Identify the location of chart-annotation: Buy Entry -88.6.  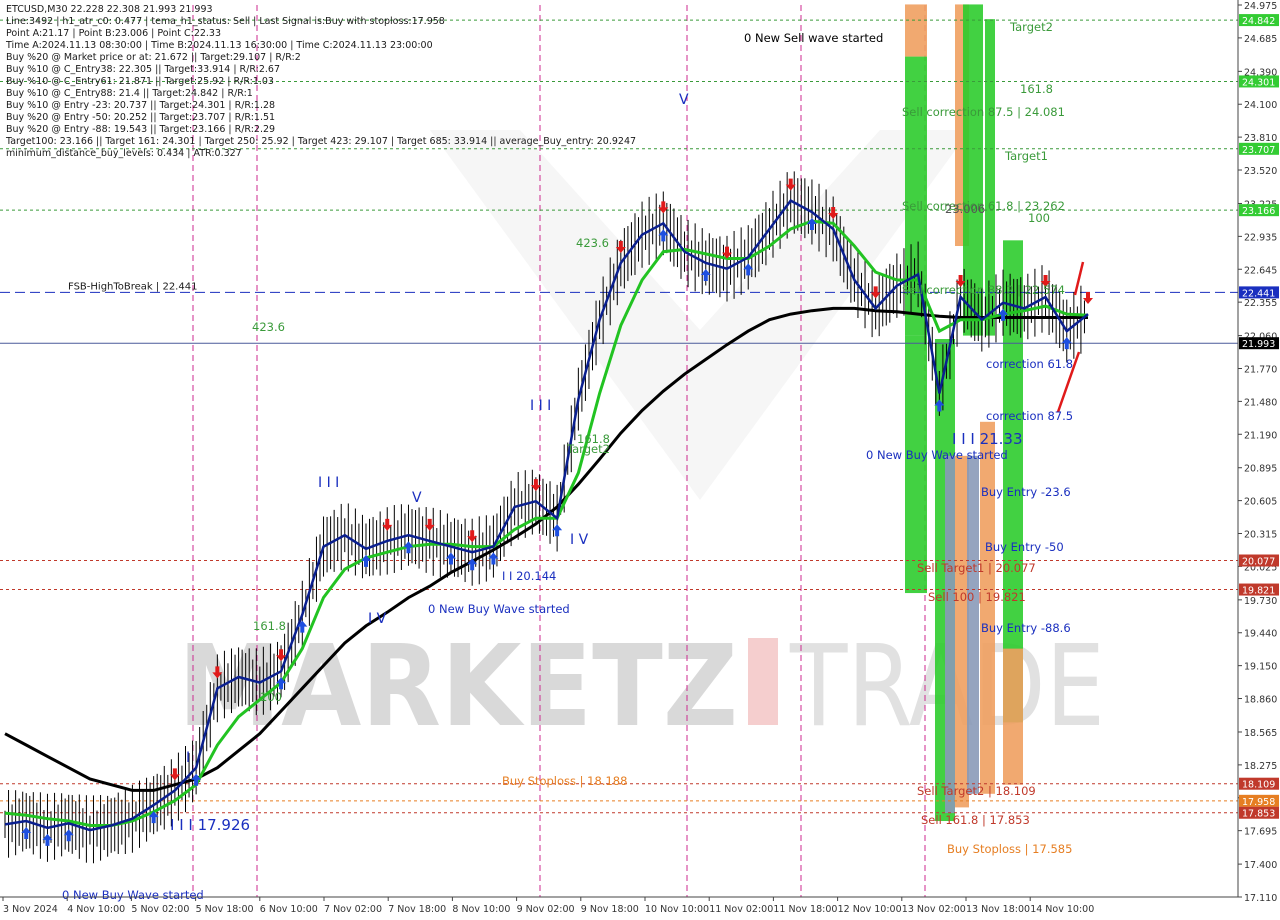
(1026, 628).